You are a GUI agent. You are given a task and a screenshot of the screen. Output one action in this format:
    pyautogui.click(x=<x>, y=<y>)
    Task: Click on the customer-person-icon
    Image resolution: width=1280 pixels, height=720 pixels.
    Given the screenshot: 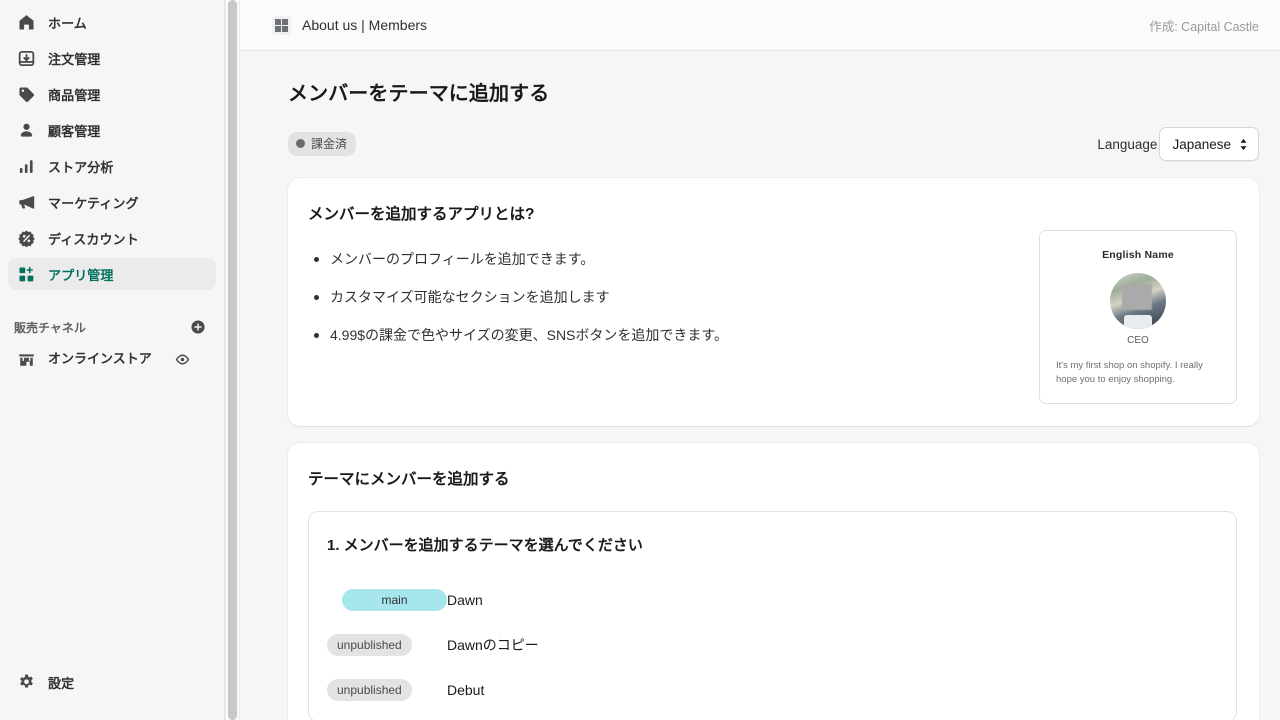 What is the action you would take?
    pyautogui.click(x=26, y=130)
    